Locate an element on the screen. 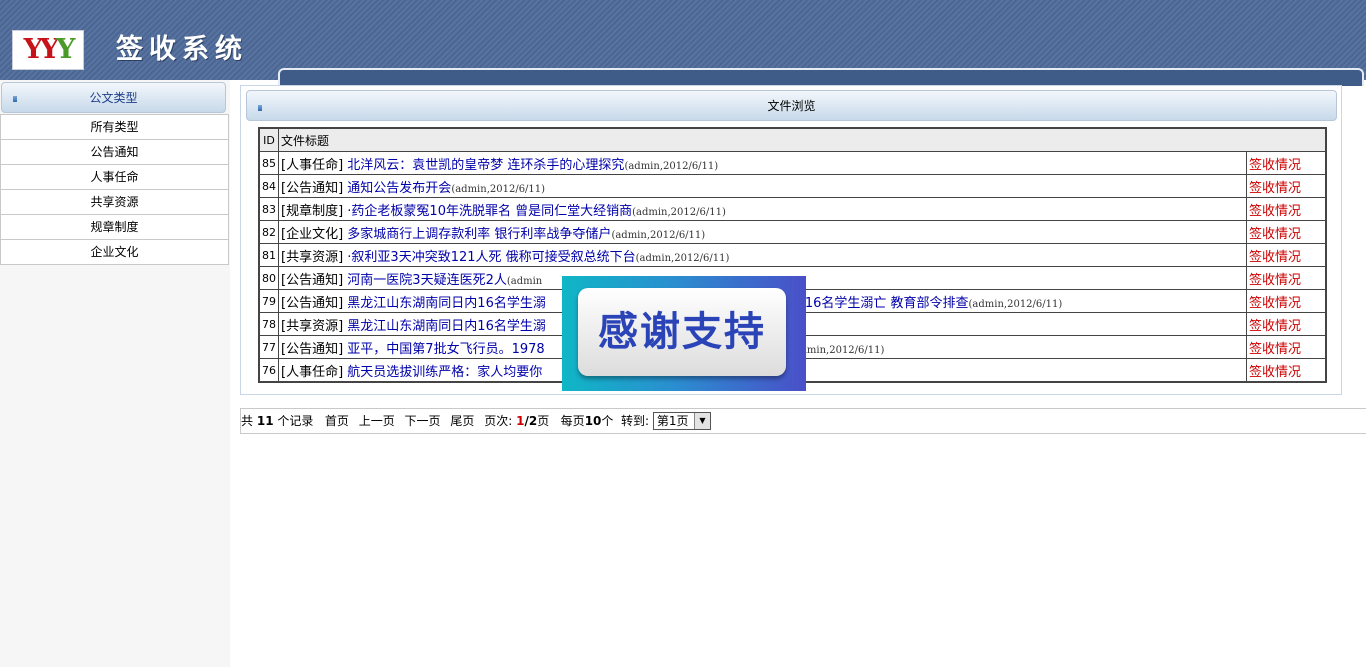 This screenshot has width=1366, height=667. per-page-label: 每页 is located at coordinates (572, 421).